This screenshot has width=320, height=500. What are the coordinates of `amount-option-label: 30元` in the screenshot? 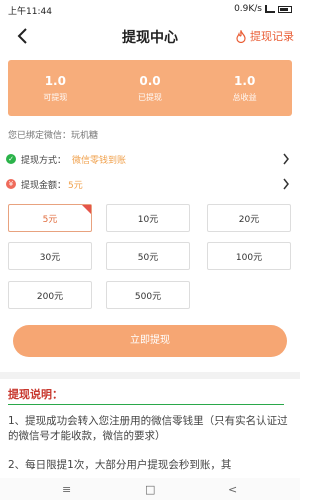 It's located at (50, 257).